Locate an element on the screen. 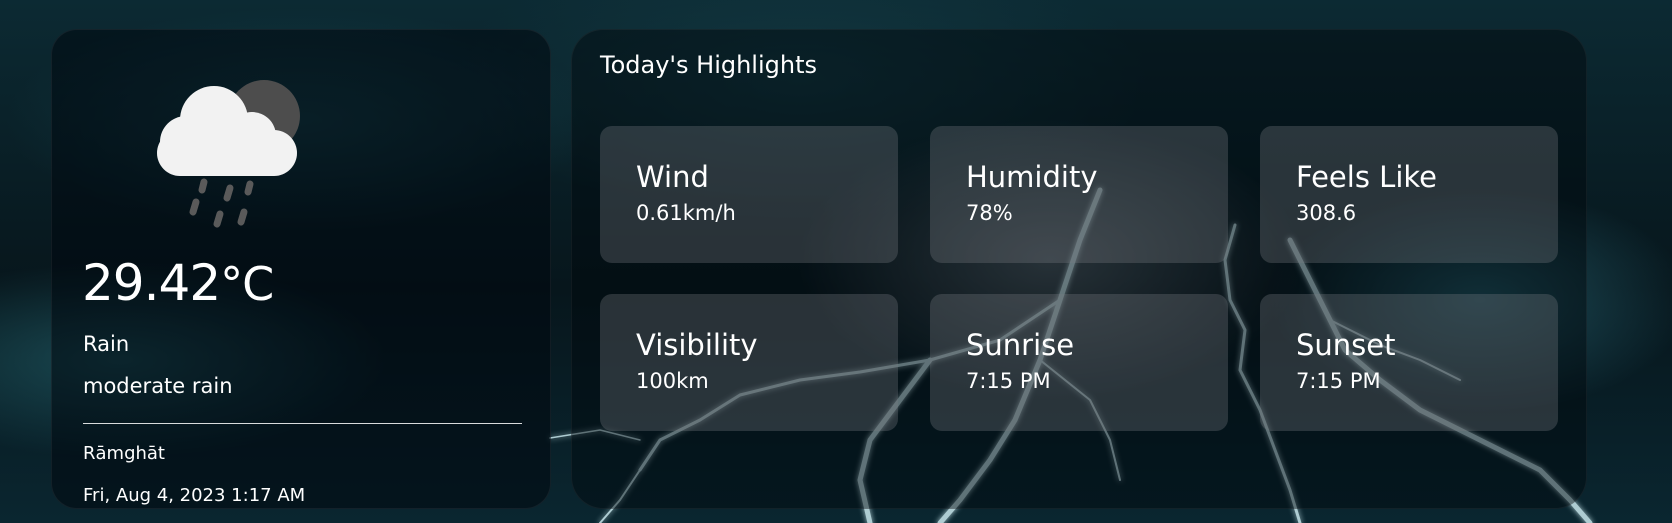 The height and width of the screenshot is (523, 1672). highlight-tile-feels-like: Feels Like 308.6 is located at coordinates (1409, 194).